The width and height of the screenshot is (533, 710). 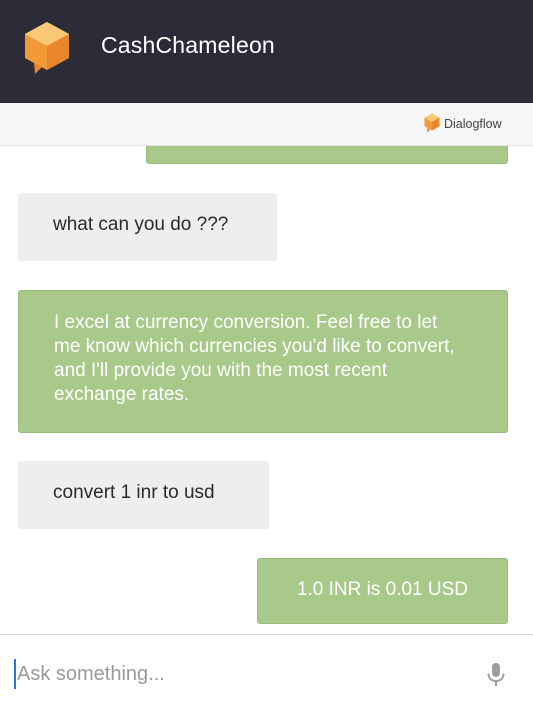 I want to click on bot-message, so click(x=327, y=155).